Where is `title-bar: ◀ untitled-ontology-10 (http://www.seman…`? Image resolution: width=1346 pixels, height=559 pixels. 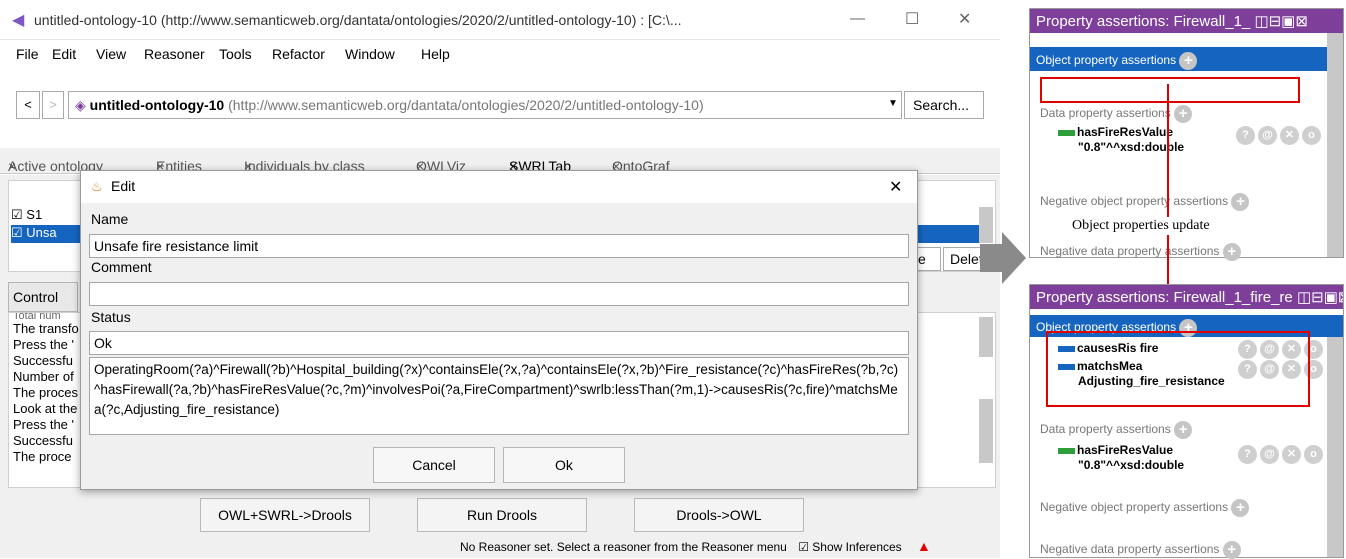
title-bar: ◀ untitled-ontology-10 (http://www.seman… is located at coordinates (500, 20).